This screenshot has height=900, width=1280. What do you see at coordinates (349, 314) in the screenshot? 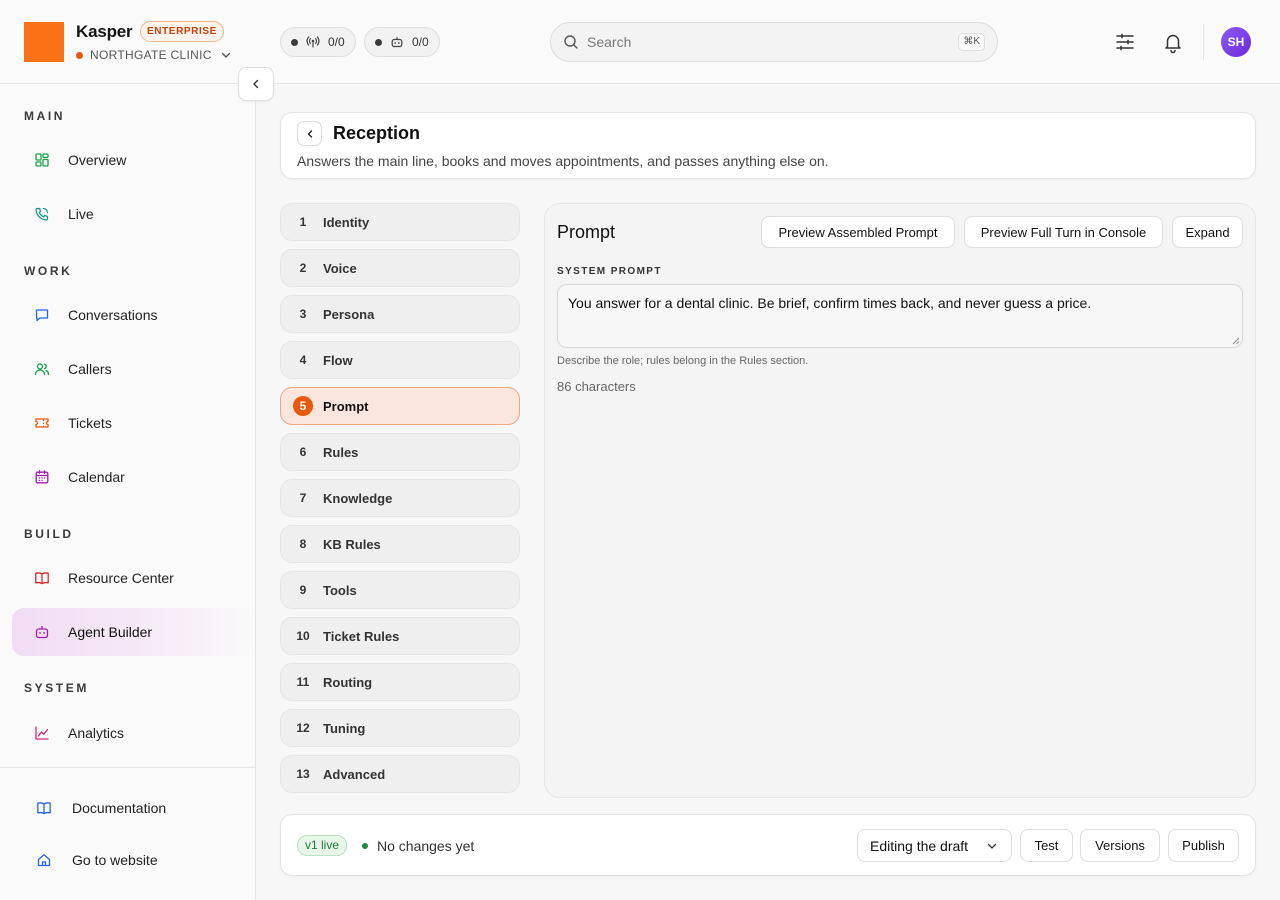
I see `step-label: Persona` at bounding box center [349, 314].